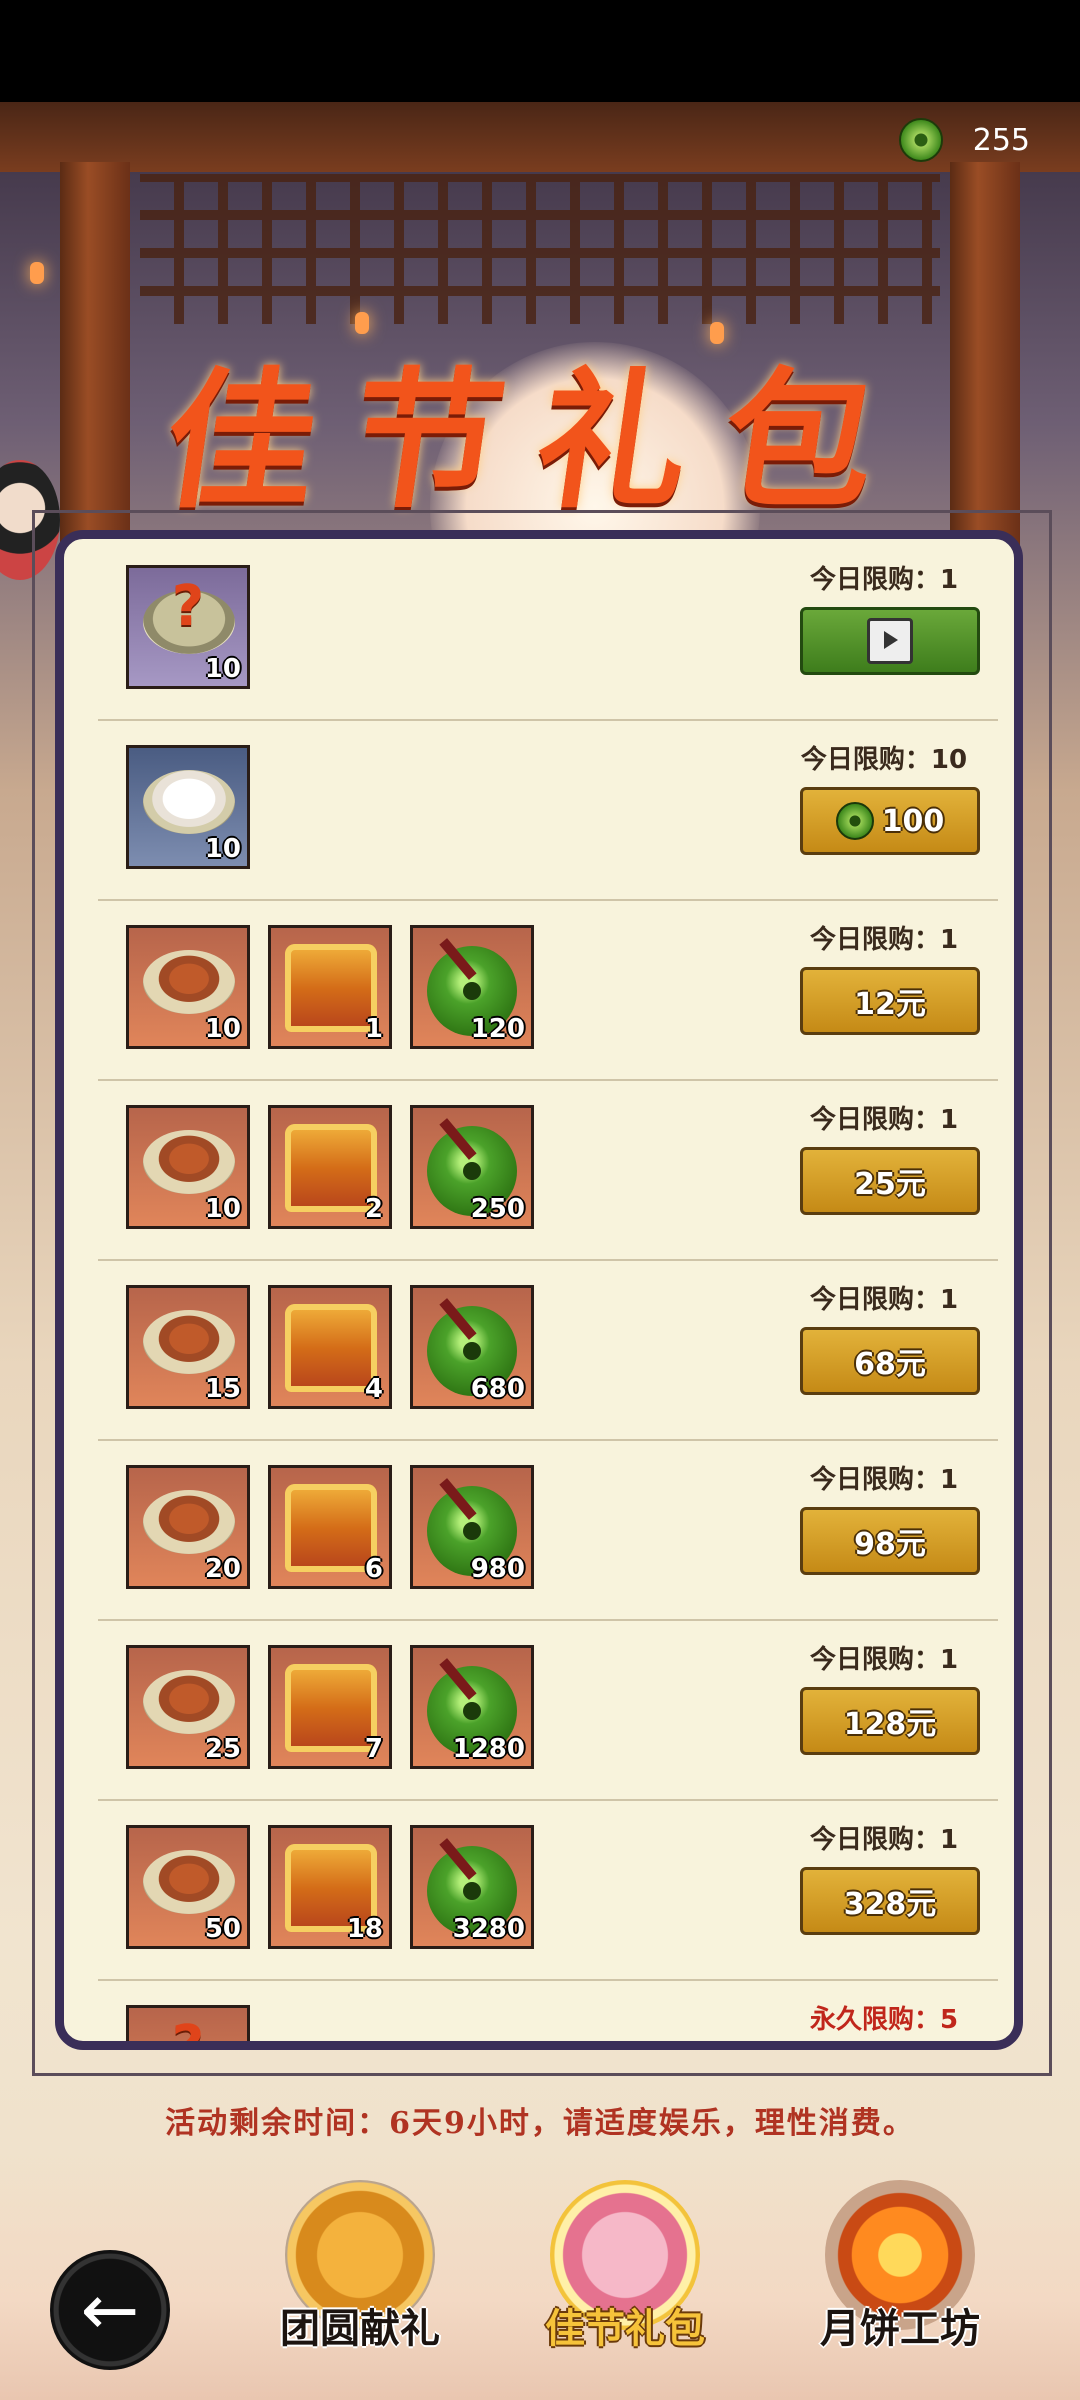  What do you see at coordinates (222, 1749) in the screenshot?
I see `item-quantity: 25` at bounding box center [222, 1749].